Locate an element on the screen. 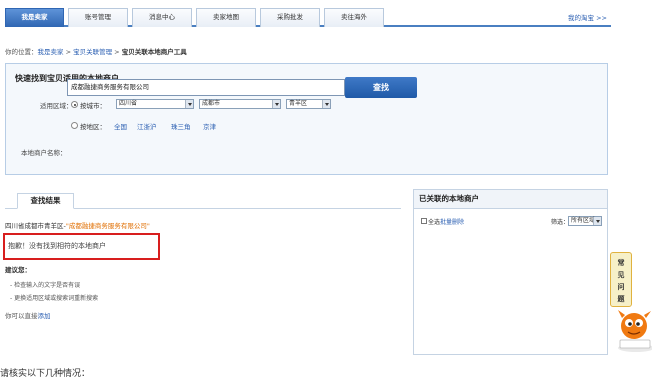 The height and width of the screenshot is (377, 652). city-select: 成都市 is located at coordinates (240, 104).